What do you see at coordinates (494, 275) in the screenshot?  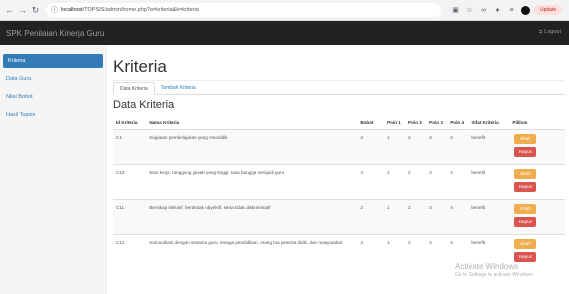 I see `watermark-subtitle: Go to Settings to activate Windows.` at bounding box center [494, 275].